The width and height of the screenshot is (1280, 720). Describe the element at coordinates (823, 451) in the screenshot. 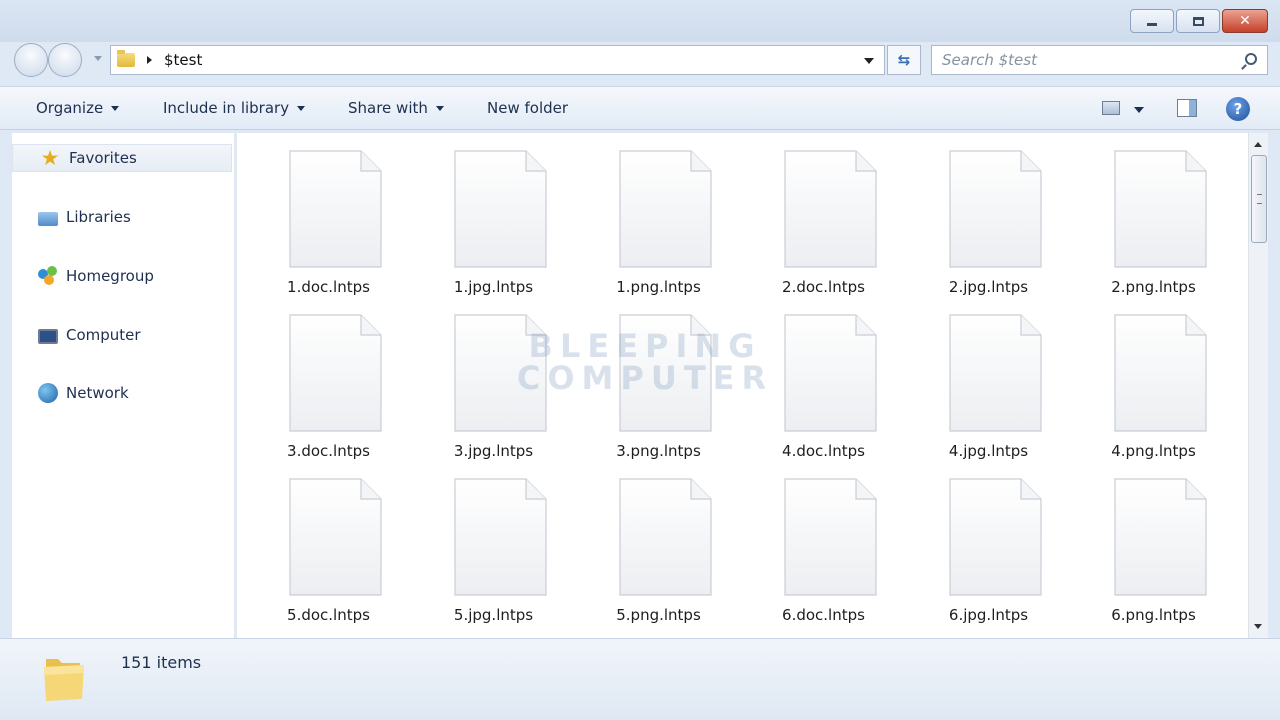

I see `file-name: 4.doc.lntps` at that location.